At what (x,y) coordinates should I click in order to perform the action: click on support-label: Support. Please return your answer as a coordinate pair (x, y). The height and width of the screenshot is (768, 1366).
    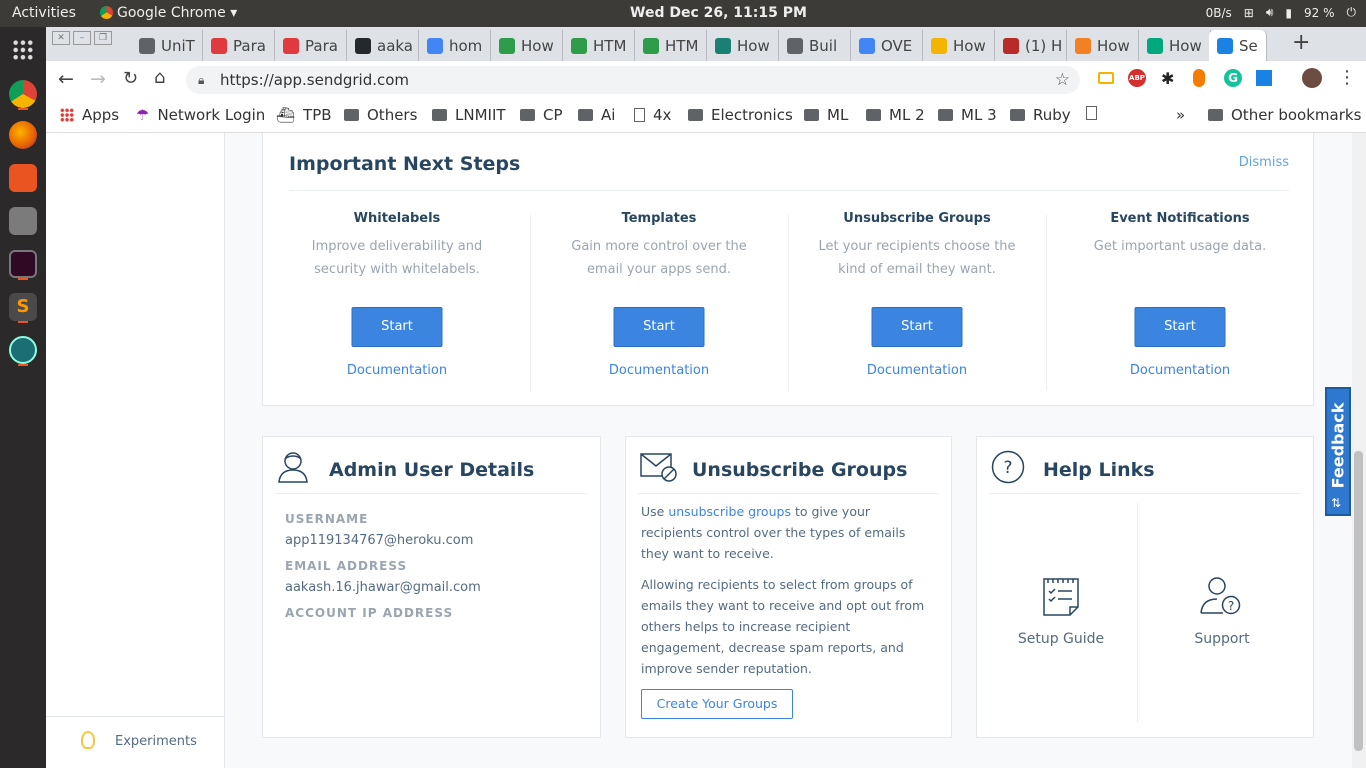
    Looking at the image, I should click on (1222, 639).